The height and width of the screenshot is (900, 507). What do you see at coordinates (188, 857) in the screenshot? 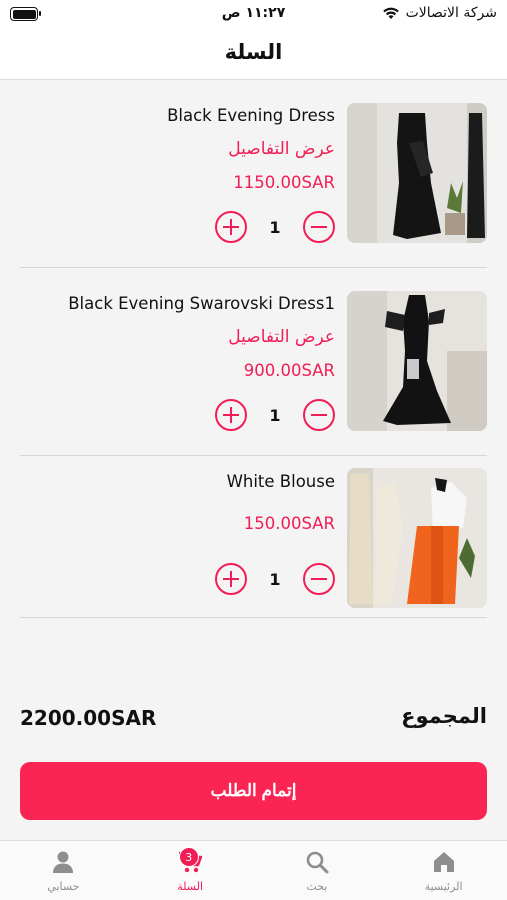
I see `cart-count-badge: 3` at bounding box center [188, 857].